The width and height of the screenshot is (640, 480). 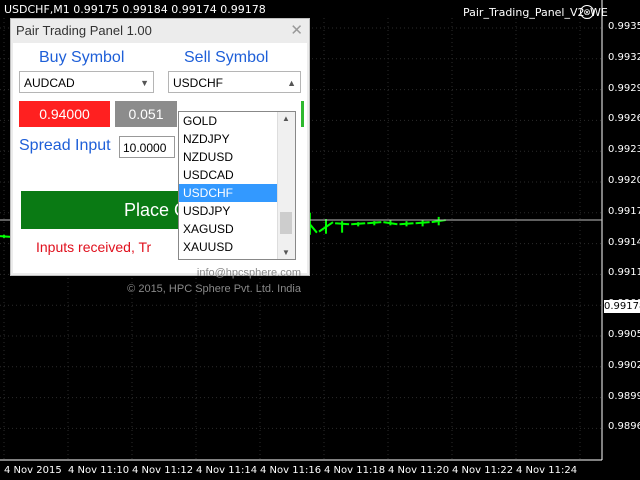 I want to click on price-tick-label: 0.99235, so click(x=624, y=150).